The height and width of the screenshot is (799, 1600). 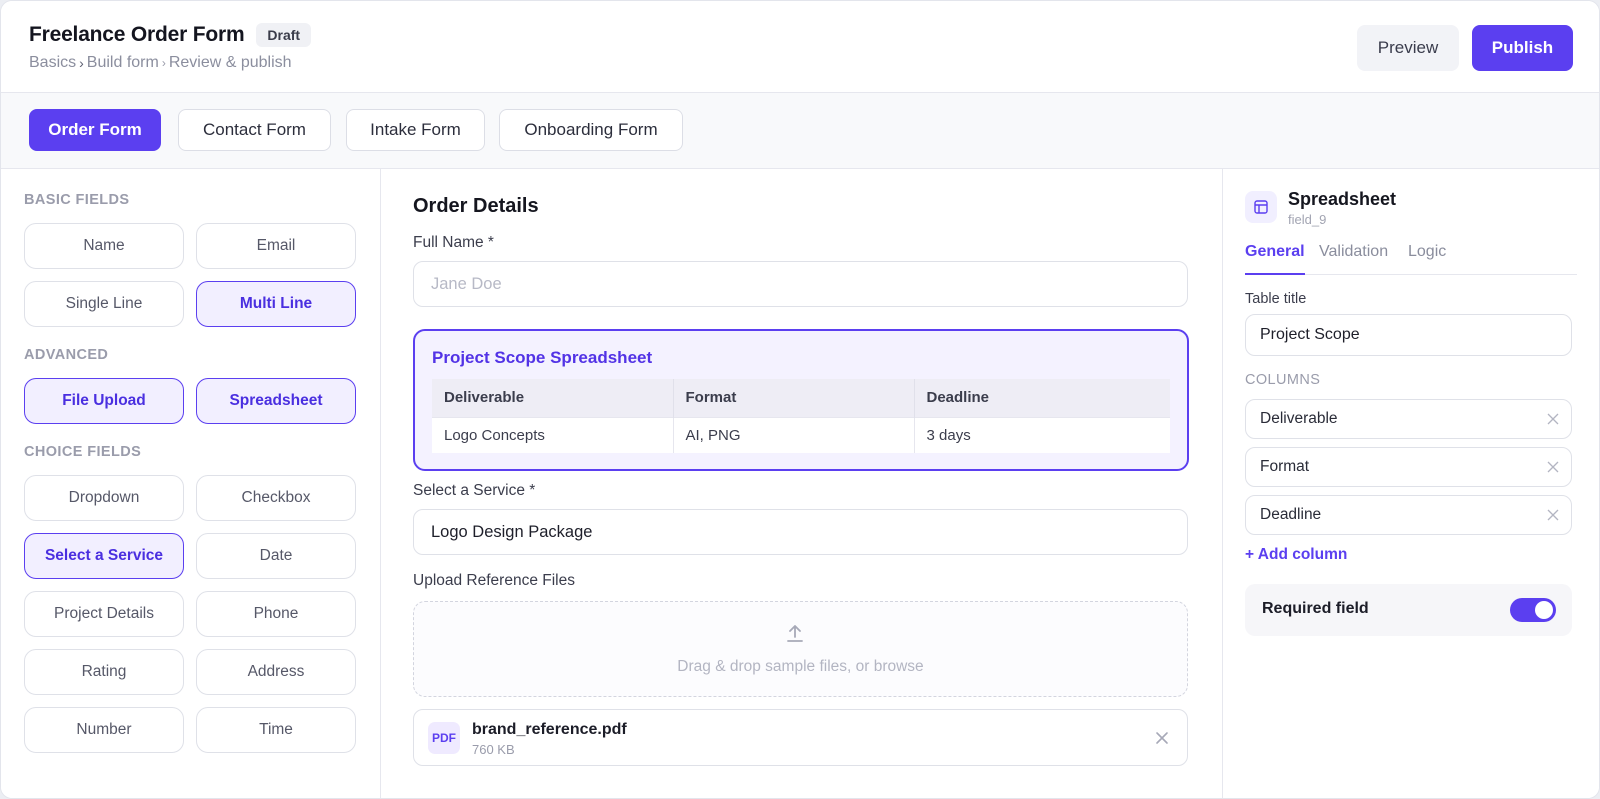 I want to click on upload-icon, so click(x=795, y=633).